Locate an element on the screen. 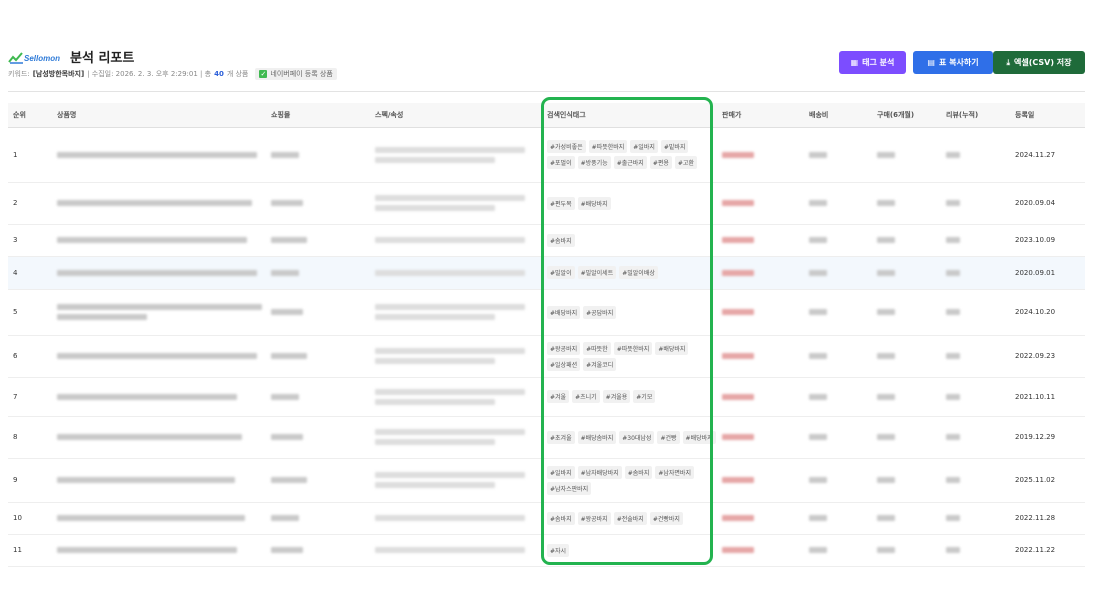 The image size is (1100, 600). date-cell: 2024.11.27 is located at coordinates (1047, 155).